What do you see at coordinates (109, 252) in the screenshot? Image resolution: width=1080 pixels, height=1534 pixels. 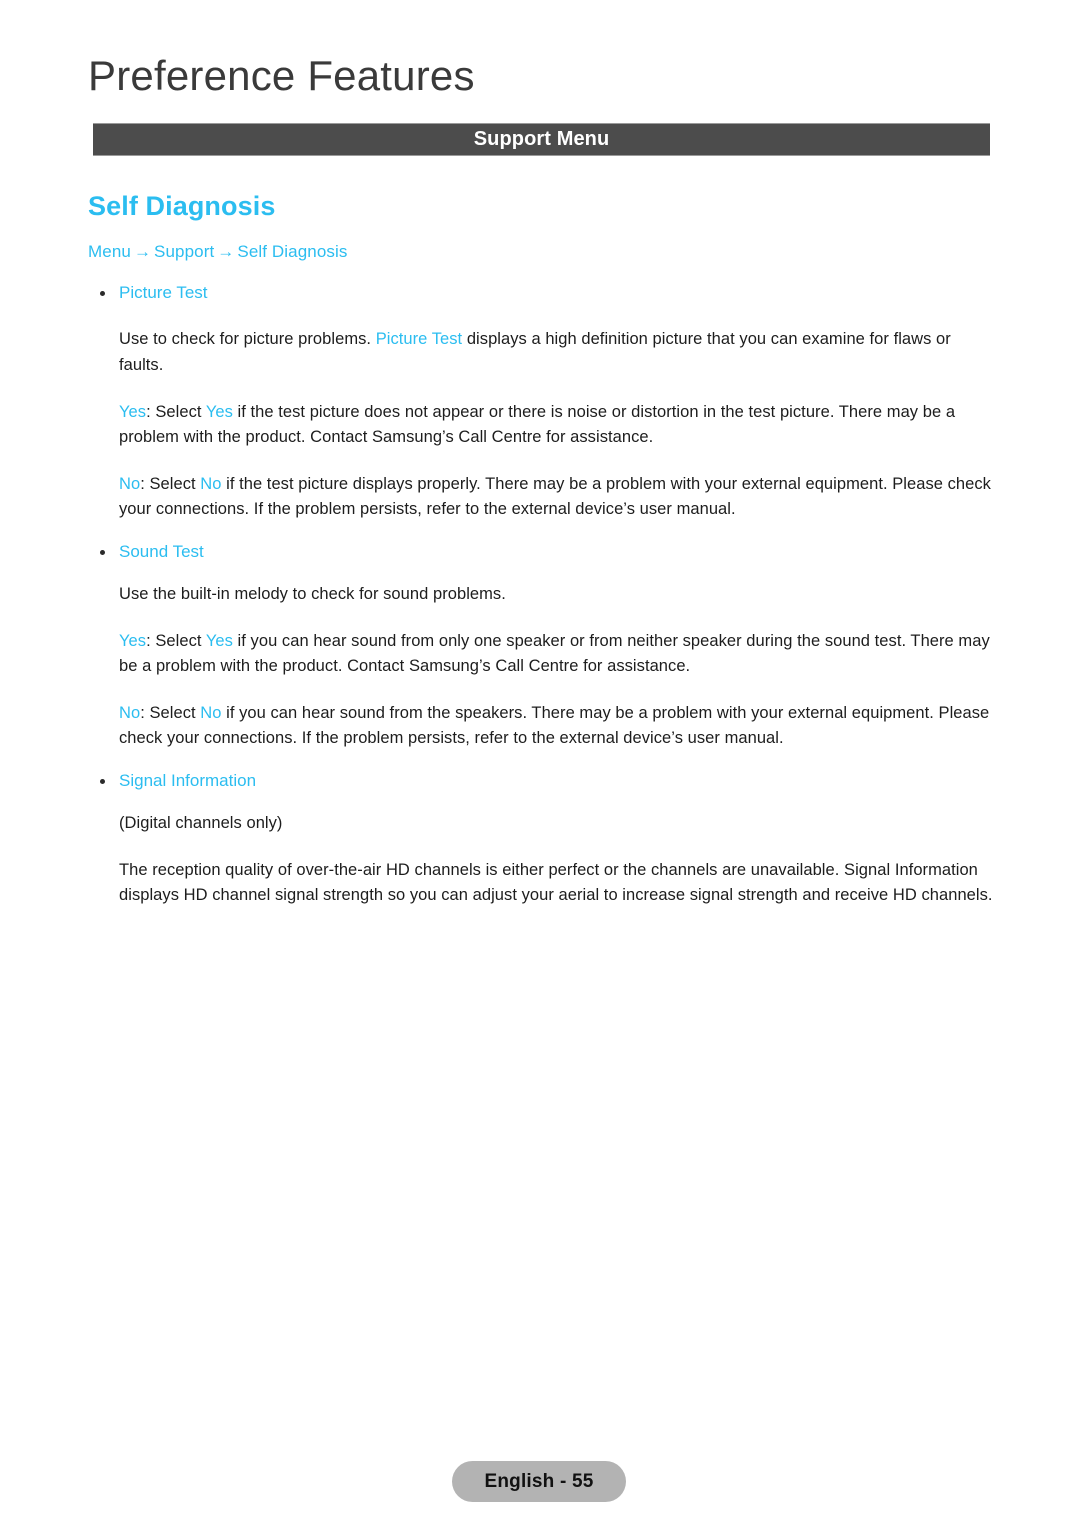 I see `breadcrumb-item-menu: Menu` at bounding box center [109, 252].